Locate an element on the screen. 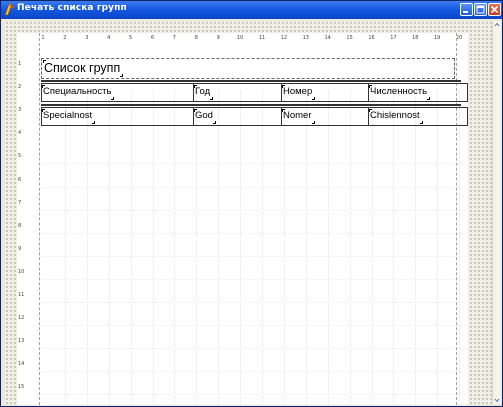 Image resolution: width=503 pixels, height=407 pixels. title-bar: Печать списка групп is located at coordinates (251, 10).